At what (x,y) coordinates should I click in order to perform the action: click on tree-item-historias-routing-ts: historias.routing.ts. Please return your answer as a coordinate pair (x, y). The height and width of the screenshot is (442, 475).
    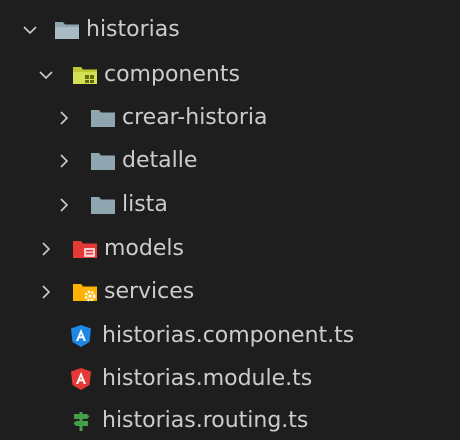
    Looking at the image, I should click on (237, 420).